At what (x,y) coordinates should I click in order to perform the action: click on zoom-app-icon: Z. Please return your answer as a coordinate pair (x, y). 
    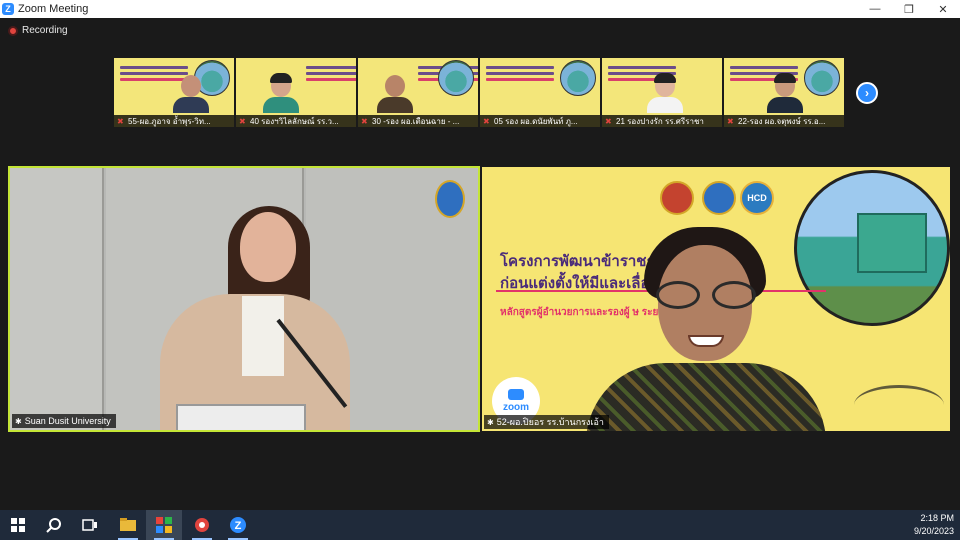
    Looking at the image, I should click on (8, 9).